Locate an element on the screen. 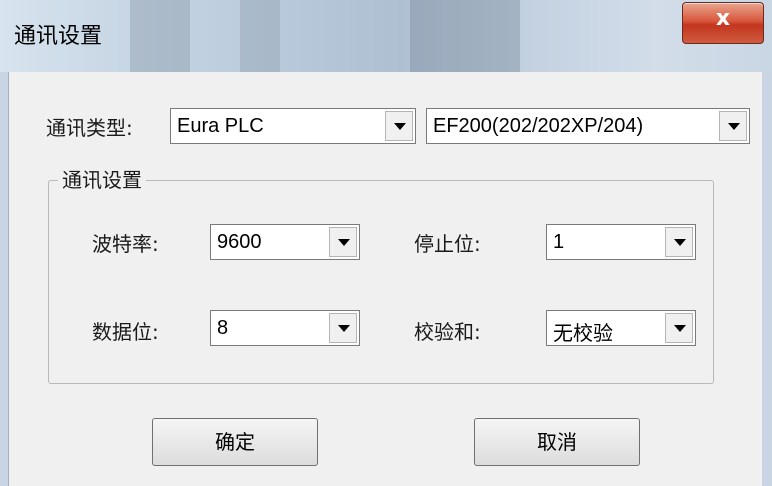  checksum-select: 无校验 is located at coordinates (621, 328).